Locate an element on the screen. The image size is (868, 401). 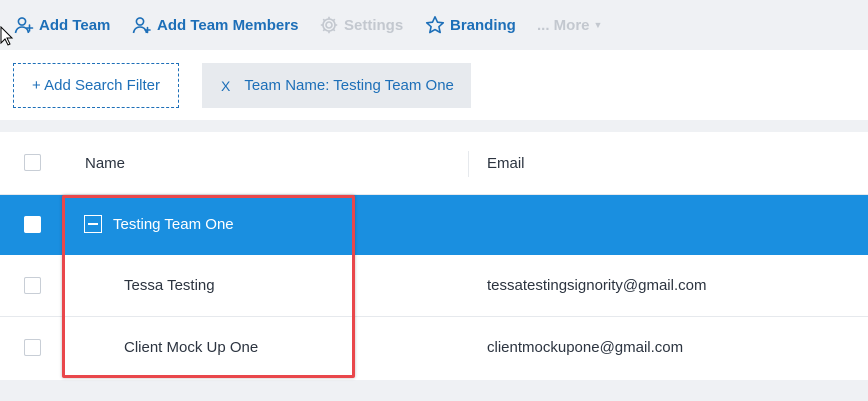
settings-button: Settings is located at coordinates (360, 25).